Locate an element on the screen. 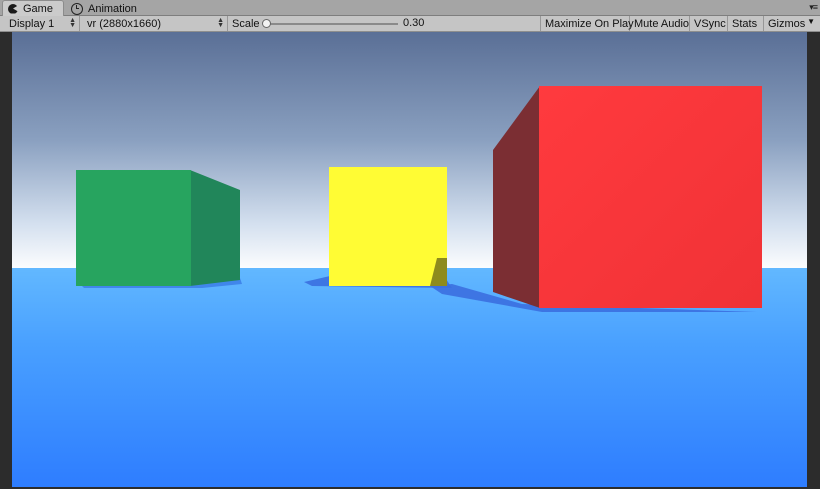 Image resolution: width=820 pixels, height=489 pixels. green-cube is located at coordinates (158, 228).